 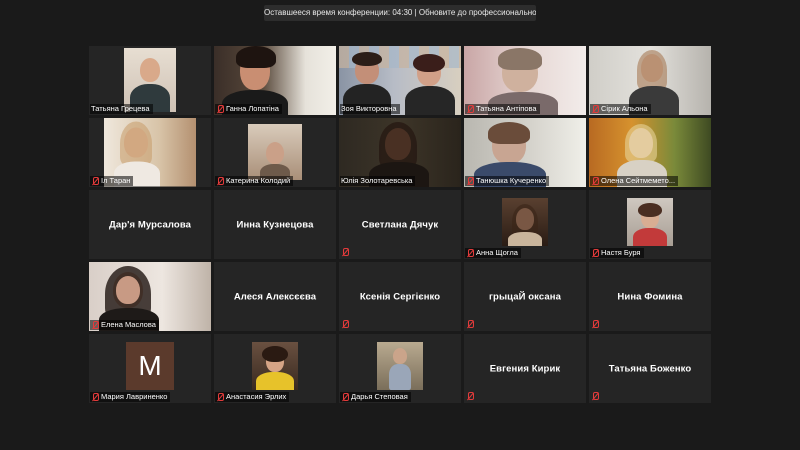 I want to click on participant-name-tag: Настя Буря, so click(x=617, y=253).